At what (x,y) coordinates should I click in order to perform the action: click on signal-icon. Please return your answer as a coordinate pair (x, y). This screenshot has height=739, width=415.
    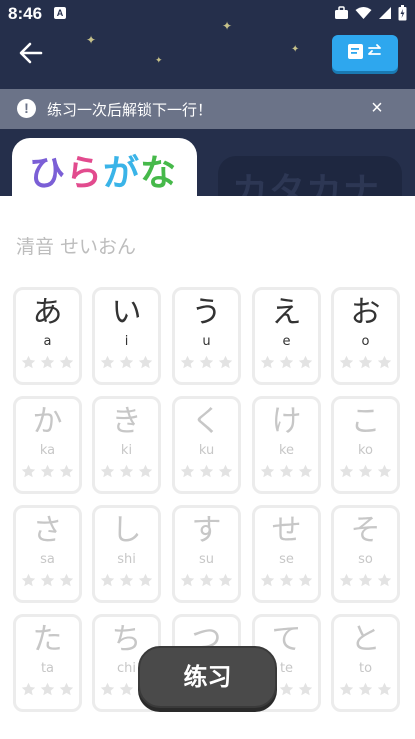
    Looking at the image, I should click on (385, 13).